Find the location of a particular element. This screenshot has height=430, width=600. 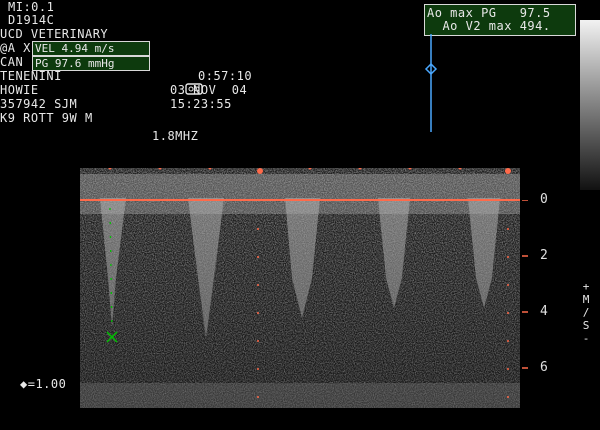

clinic-name: UCD VETERINARY is located at coordinates (54, 34).